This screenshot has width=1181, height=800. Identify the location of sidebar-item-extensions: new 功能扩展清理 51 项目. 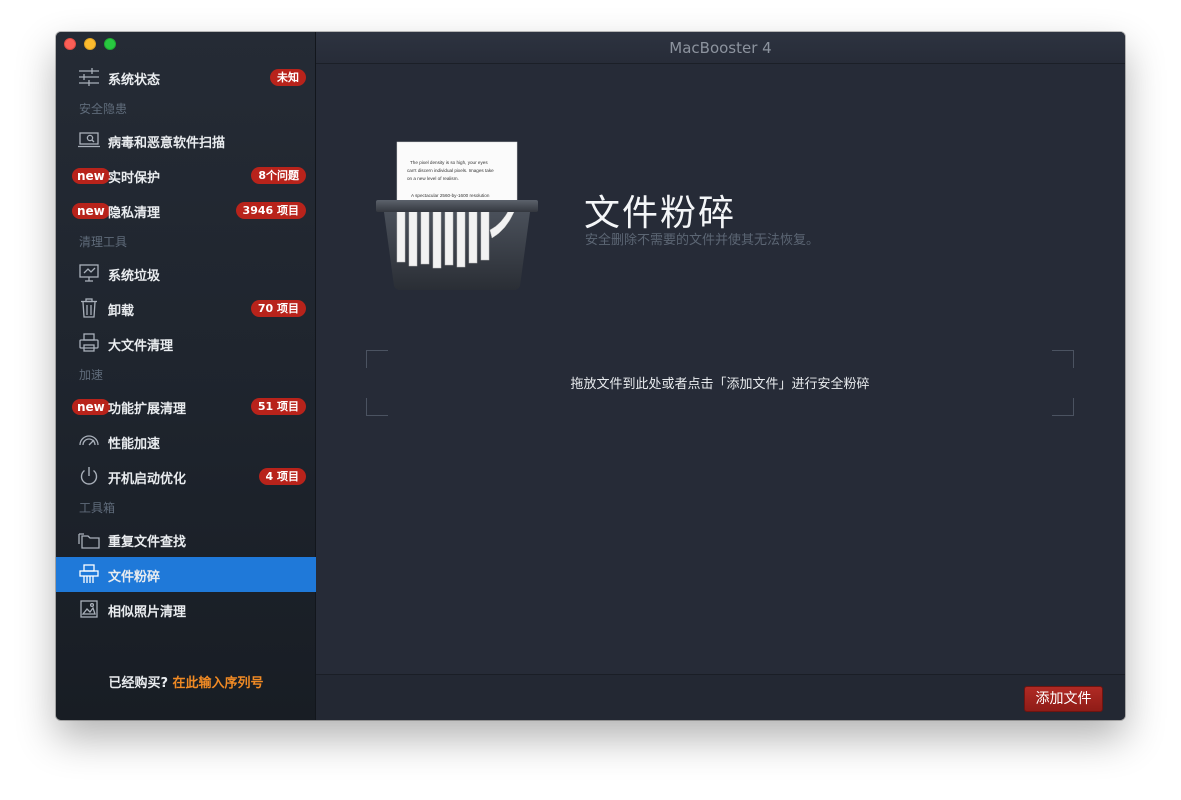
(186, 406).